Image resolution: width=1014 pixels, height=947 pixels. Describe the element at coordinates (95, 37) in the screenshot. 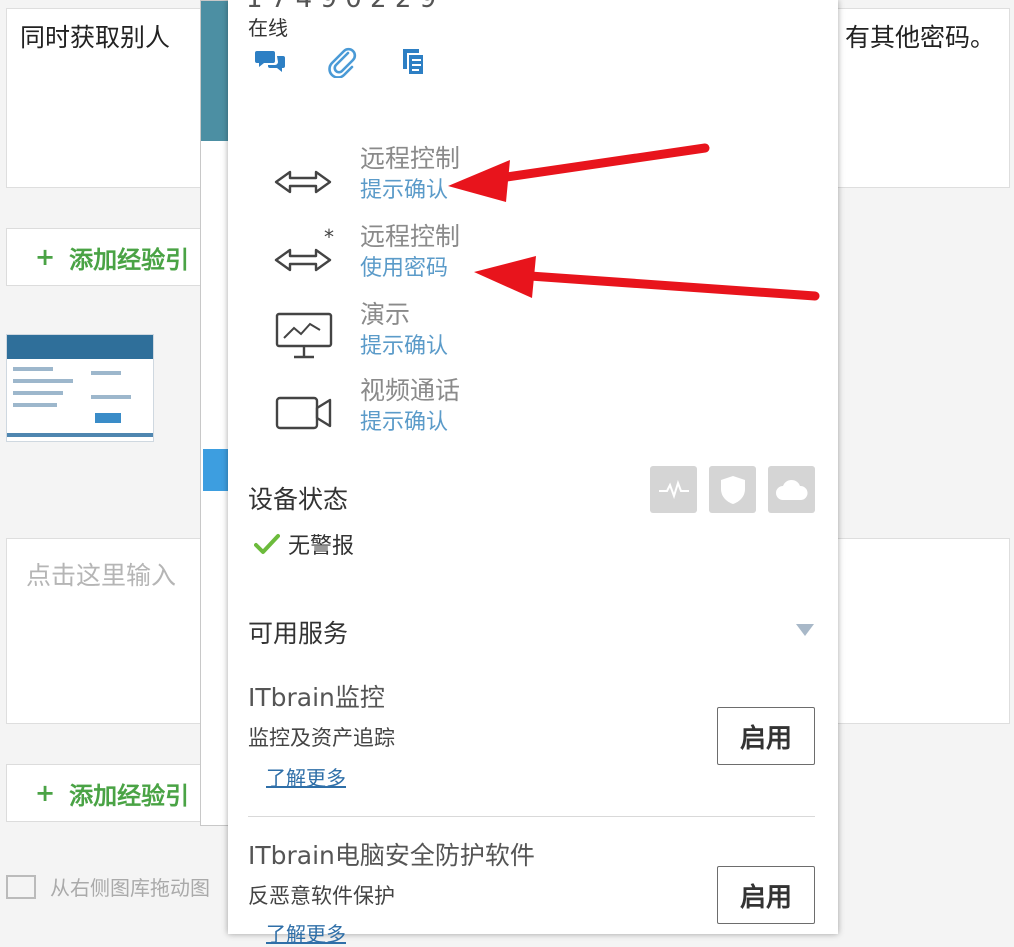

I see `editor-text-start: 同时获取别人` at that location.